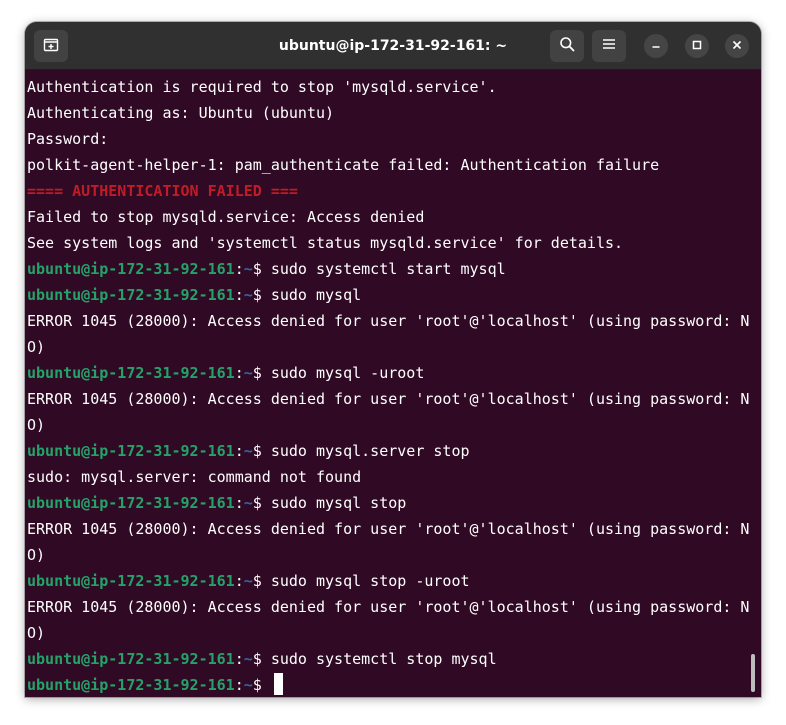 This screenshot has height=725, width=786. I want to click on maximize-icon, so click(697, 46).